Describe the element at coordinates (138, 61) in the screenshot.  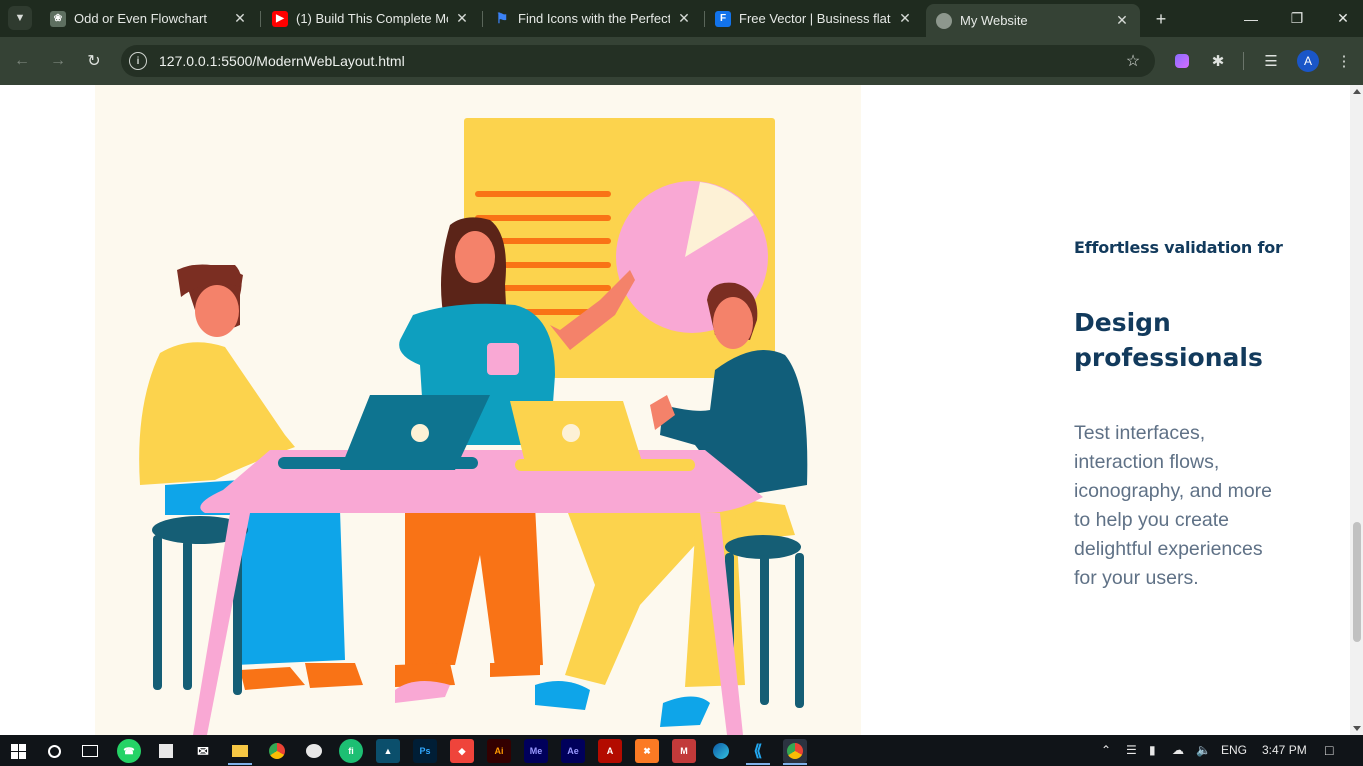
I see `site-info-icon: i` at that location.